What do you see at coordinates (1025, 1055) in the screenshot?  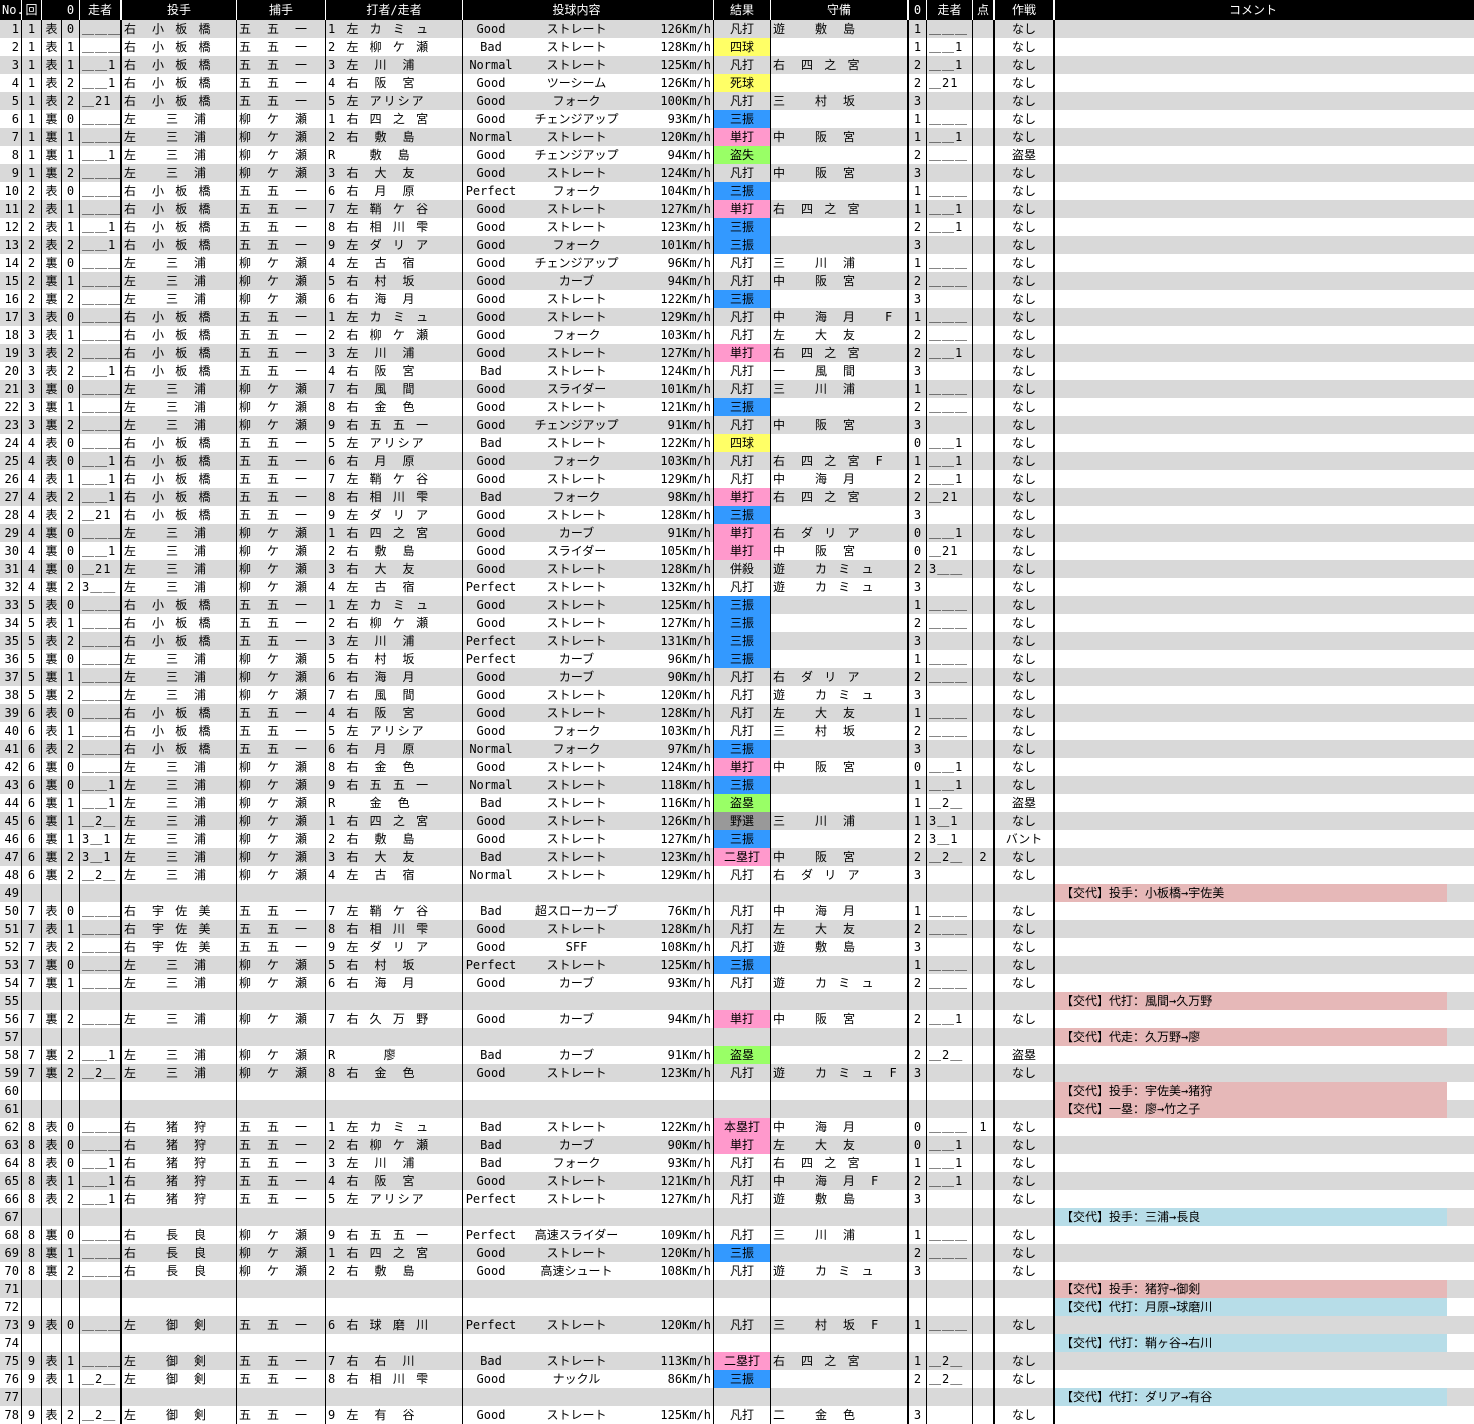 I see `tactic-cell: 盗塁` at bounding box center [1025, 1055].